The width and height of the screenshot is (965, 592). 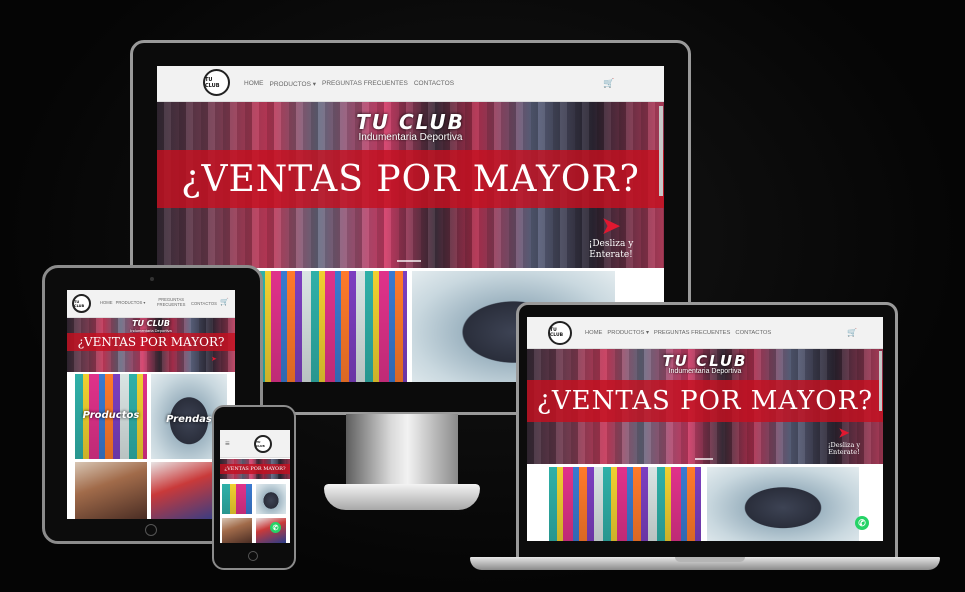 I want to click on phone-tile-garments, so click(x=271, y=499).